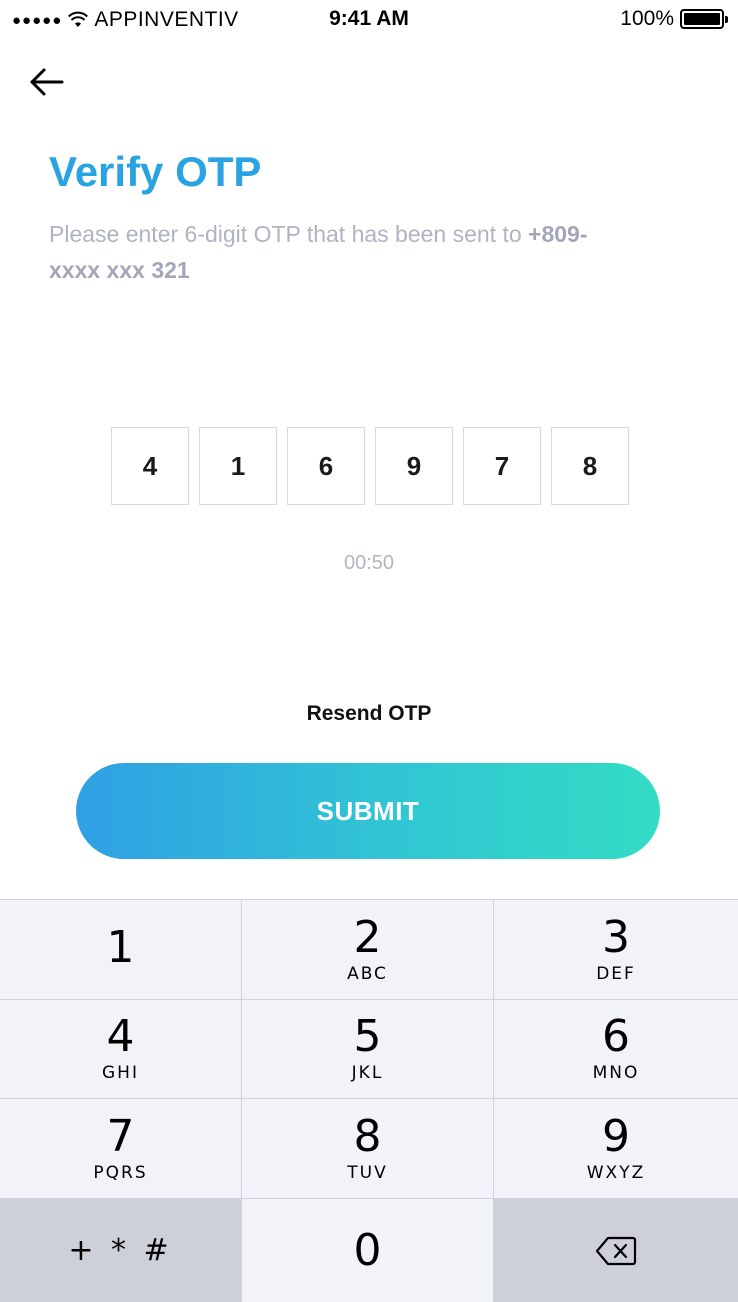 This screenshot has width=738, height=1302. I want to click on key-letters: DEF, so click(616, 973).